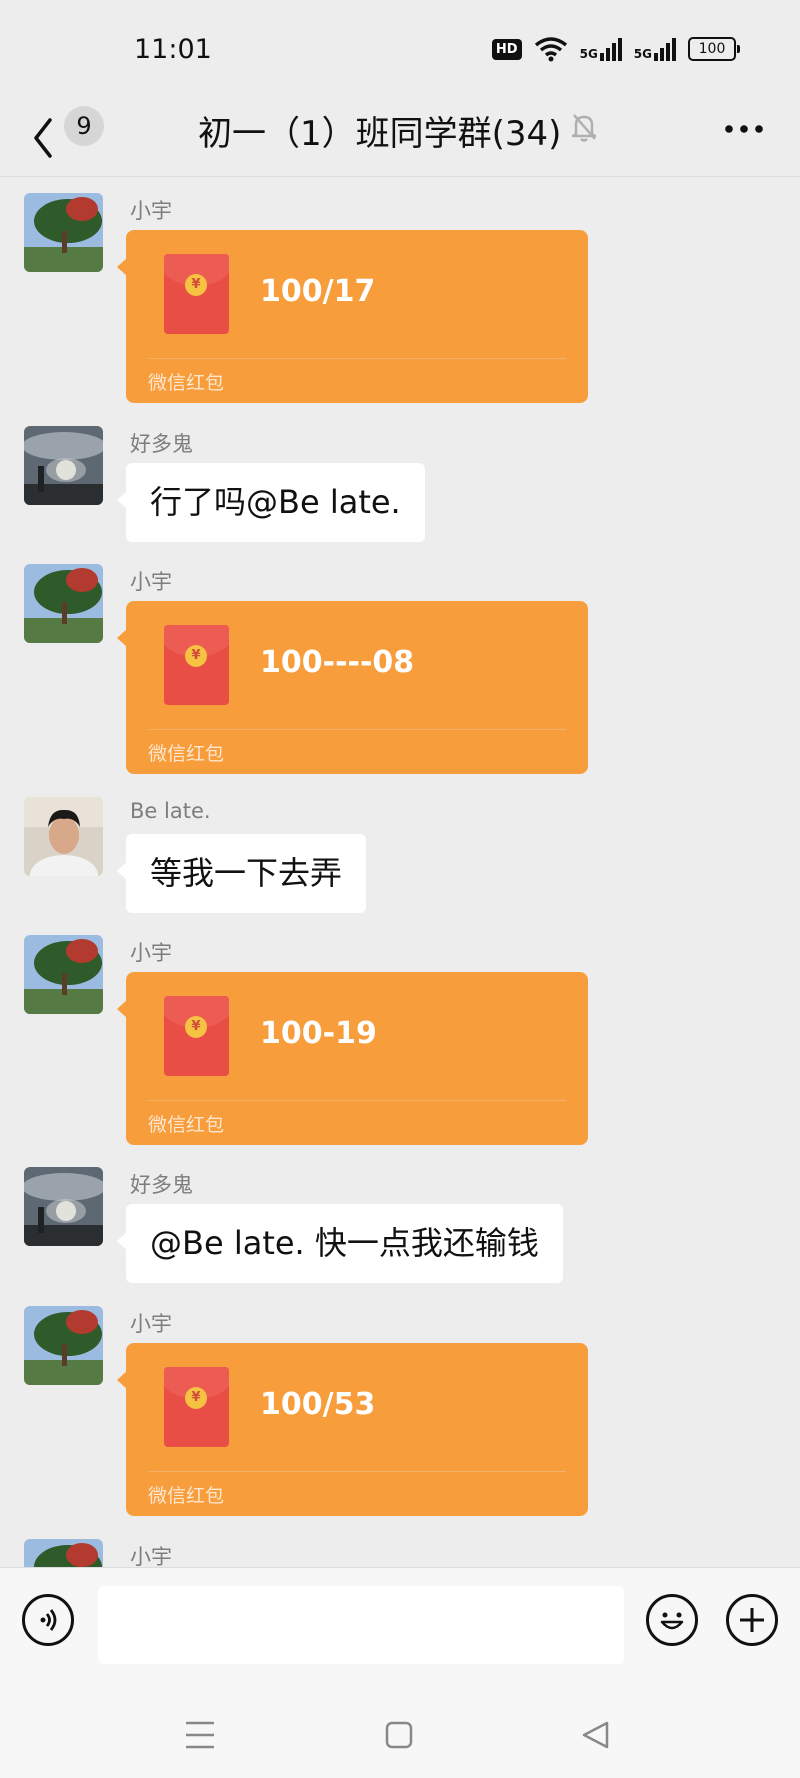  I want to click on chat-title: 初一（1）班同学群(34), so click(380, 134).